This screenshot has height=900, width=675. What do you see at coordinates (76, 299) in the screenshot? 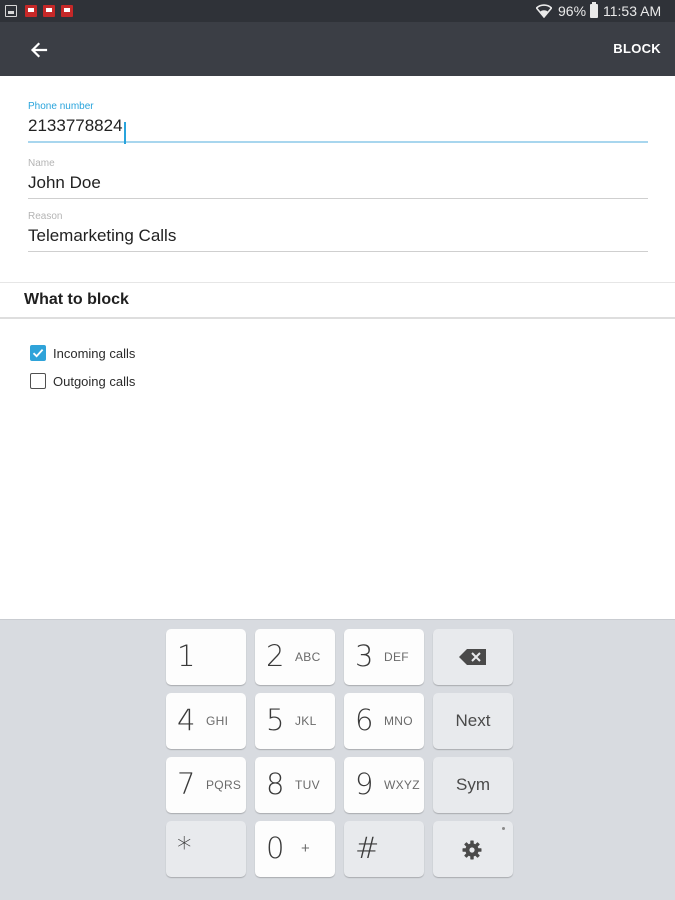
I see `what-to-block-title: What to block` at bounding box center [76, 299].